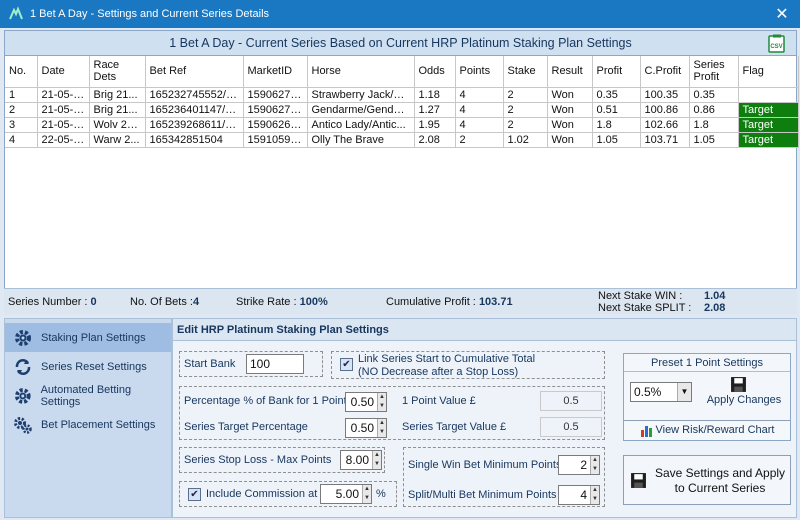  I want to click on table-cell: 165342851504, so click(194, 140).